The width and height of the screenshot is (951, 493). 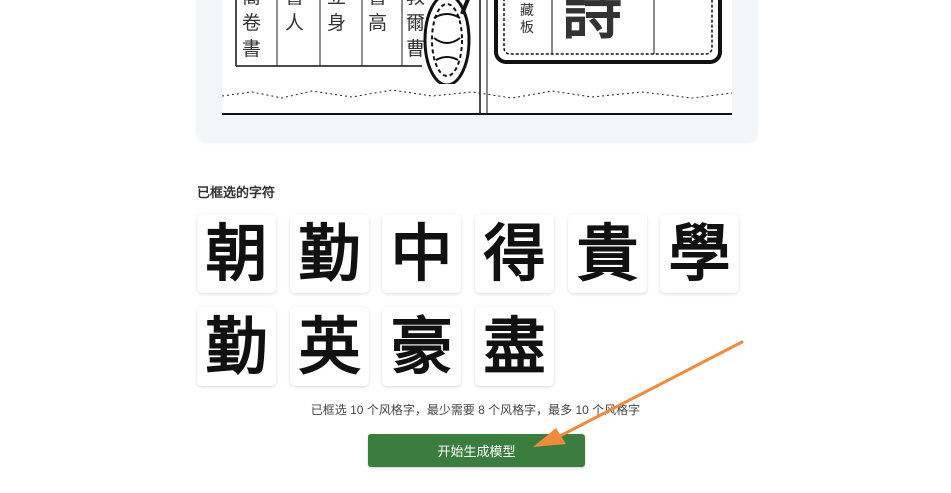 I want to click on scan-column-2: 書 人, so click(x=294, y=18).